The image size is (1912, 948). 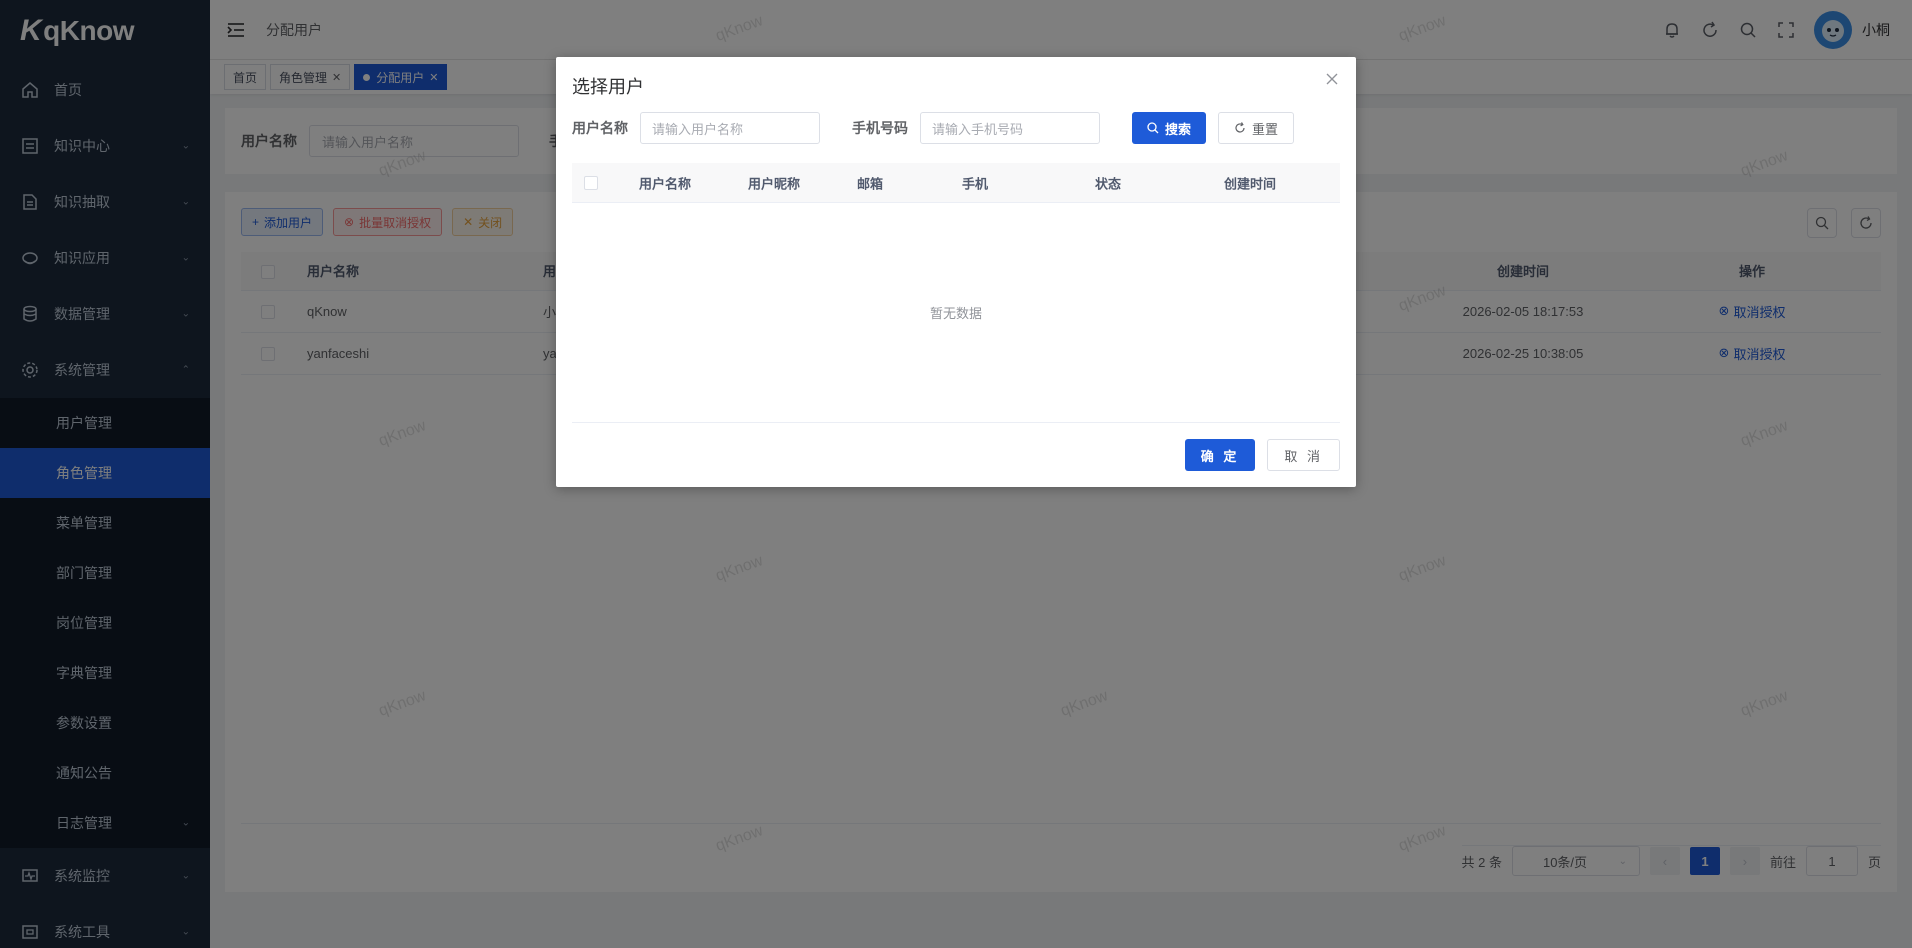 I want to click on column-header: 用户昵称, so click(x=774, y=183).